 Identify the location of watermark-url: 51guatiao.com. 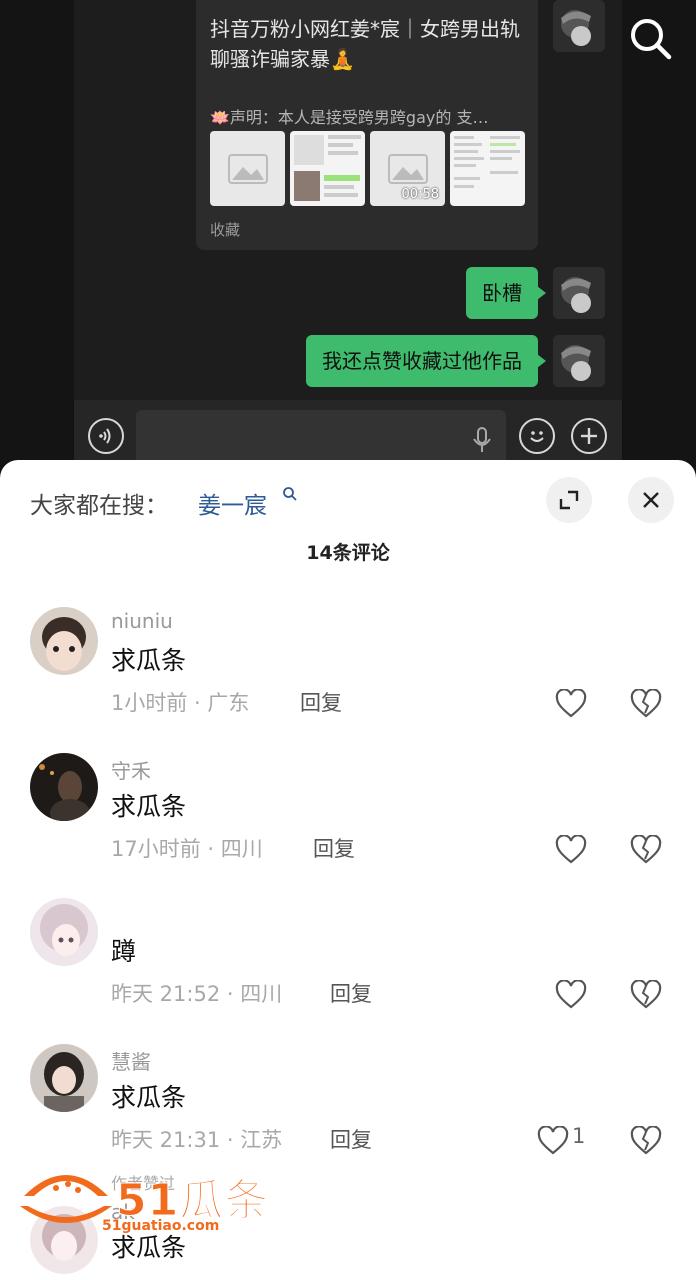
(161, 1226).